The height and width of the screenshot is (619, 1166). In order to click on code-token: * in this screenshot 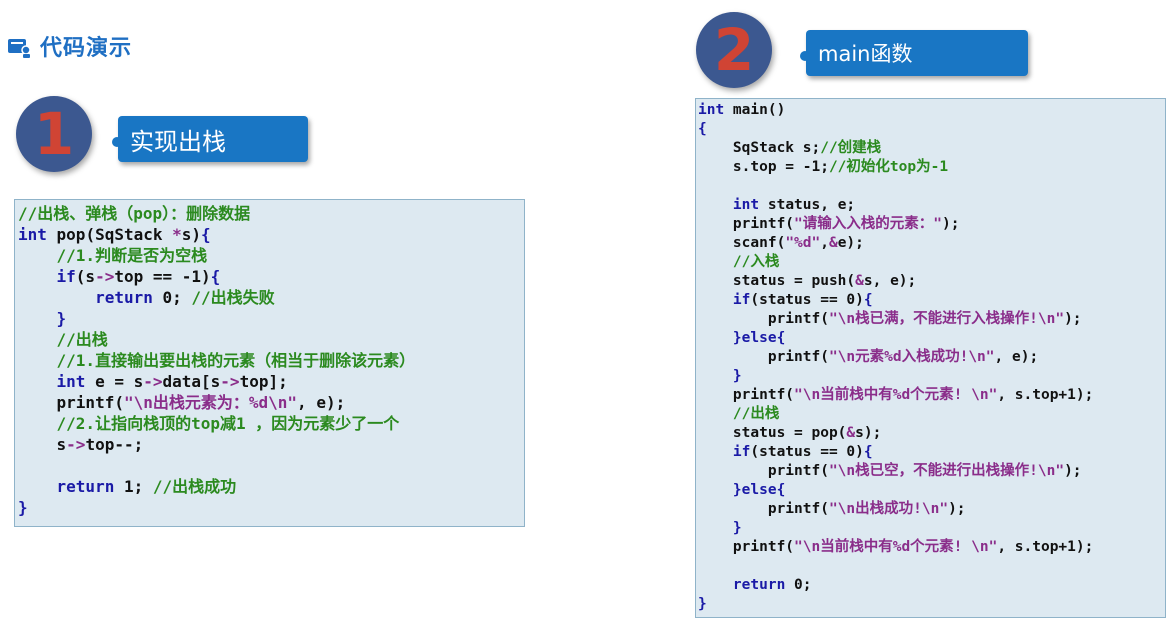, I will do `click(177, 234)`.